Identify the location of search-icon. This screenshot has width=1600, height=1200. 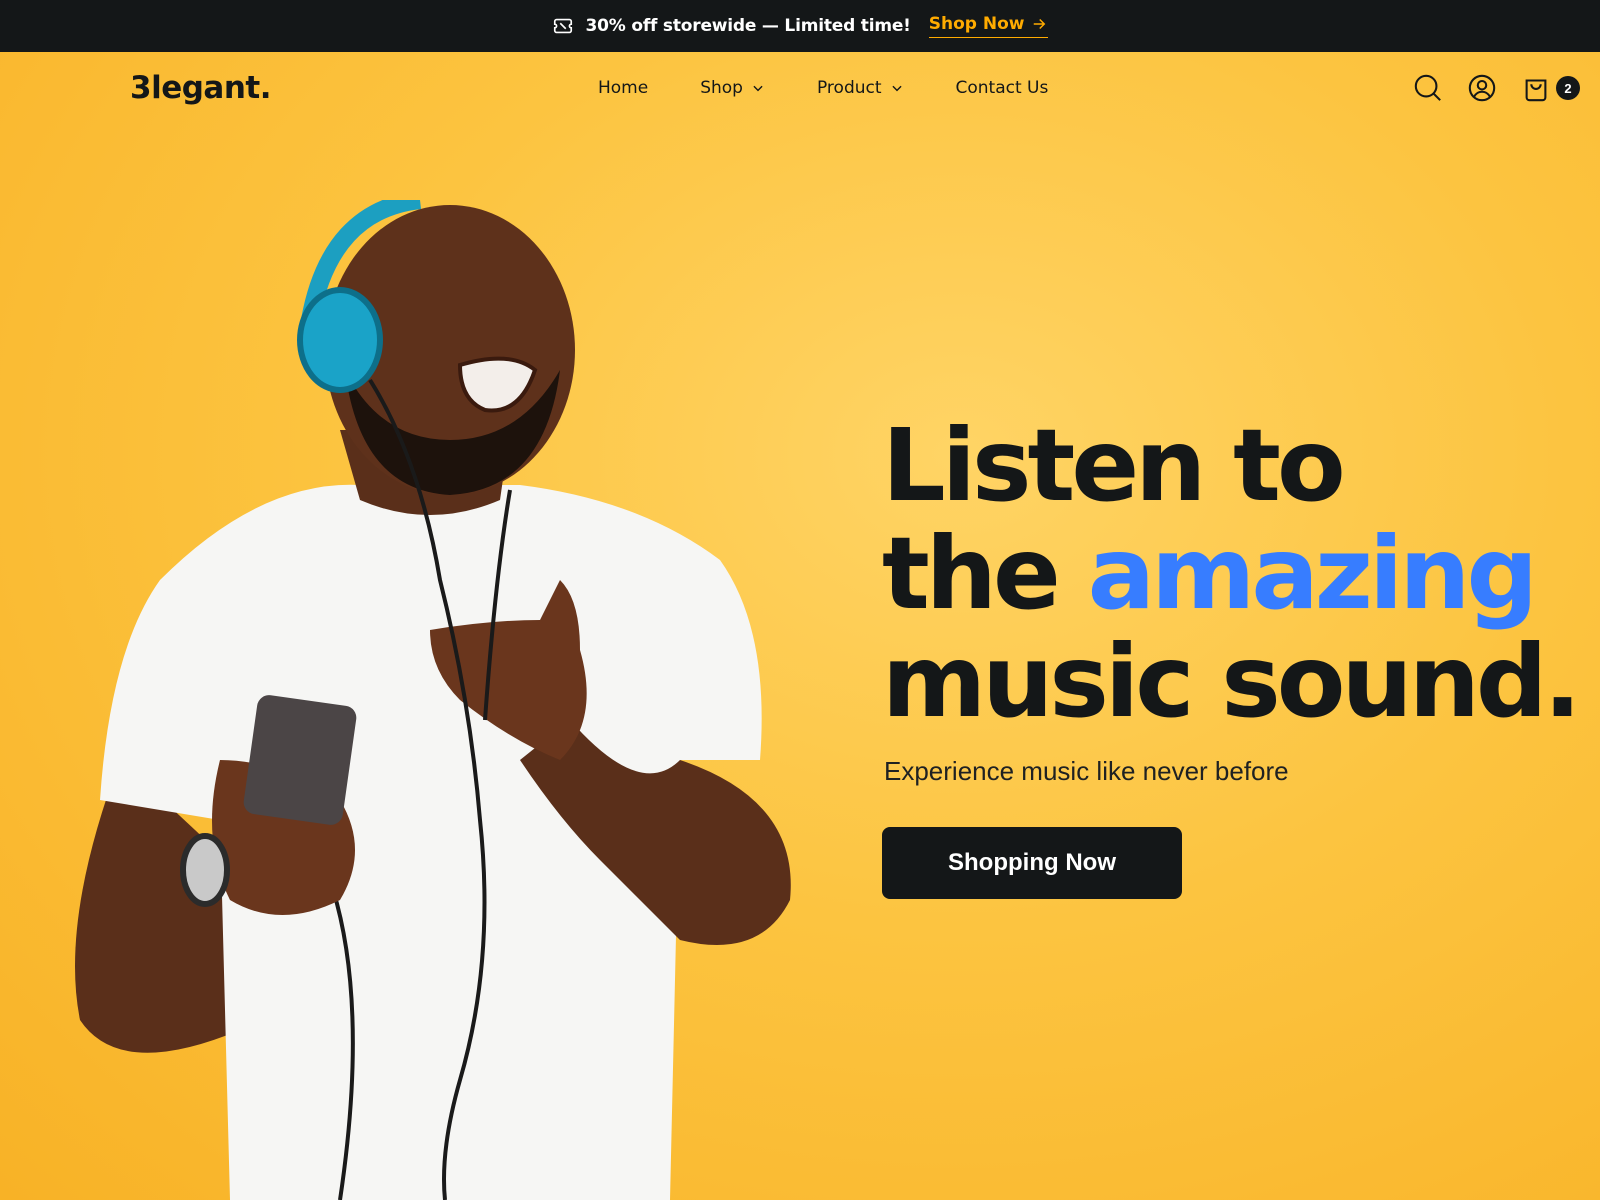
(1428, 88).